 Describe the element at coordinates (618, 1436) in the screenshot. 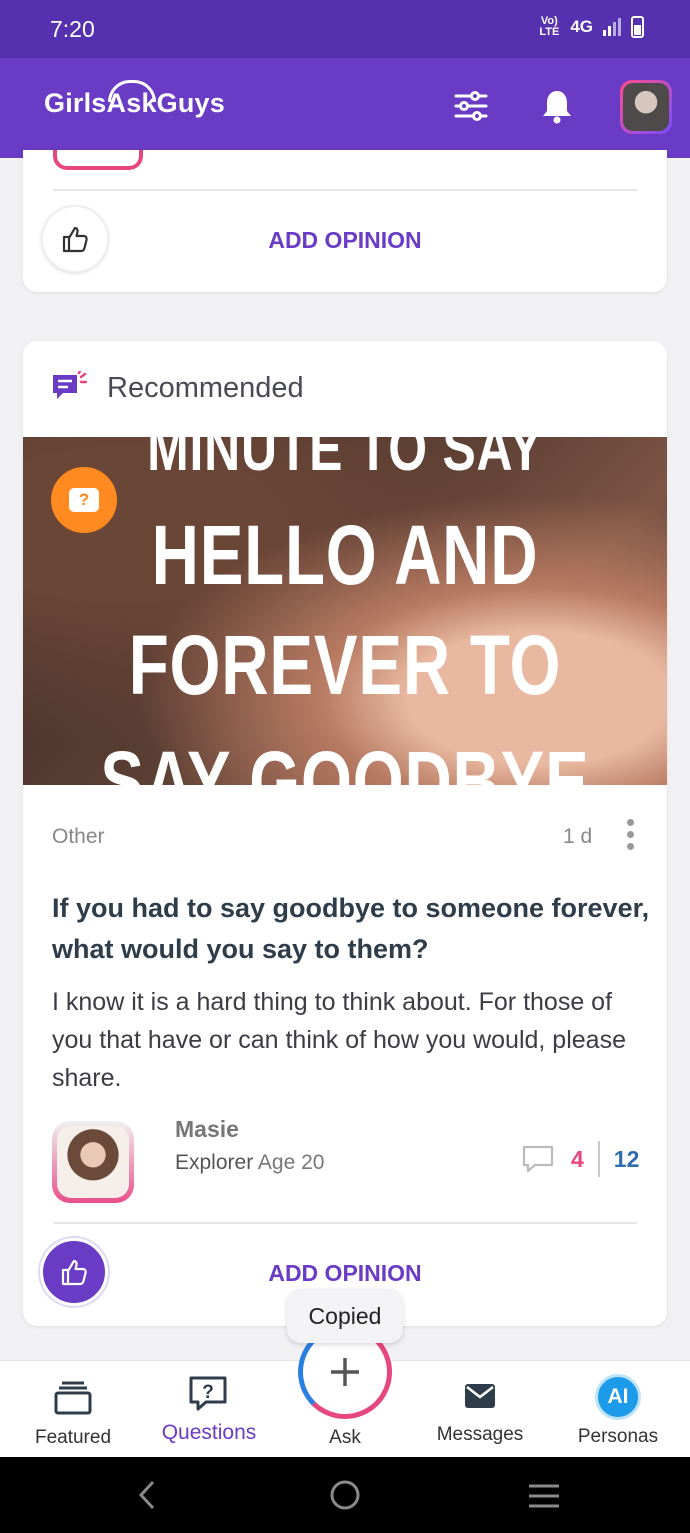

I see `nav-personas-label: Personas` at that location.